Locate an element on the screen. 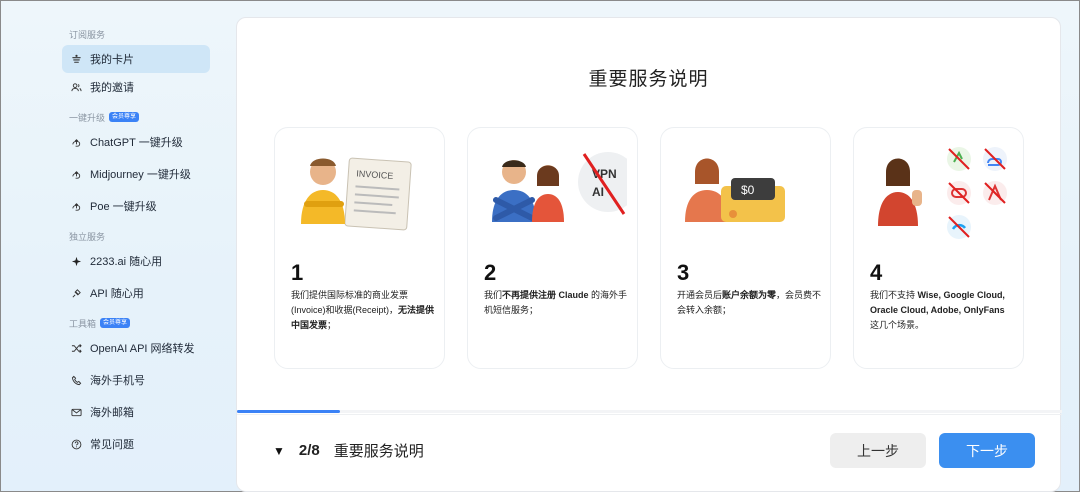  balance-illustration: $0 is located at coordinates (735, 190).